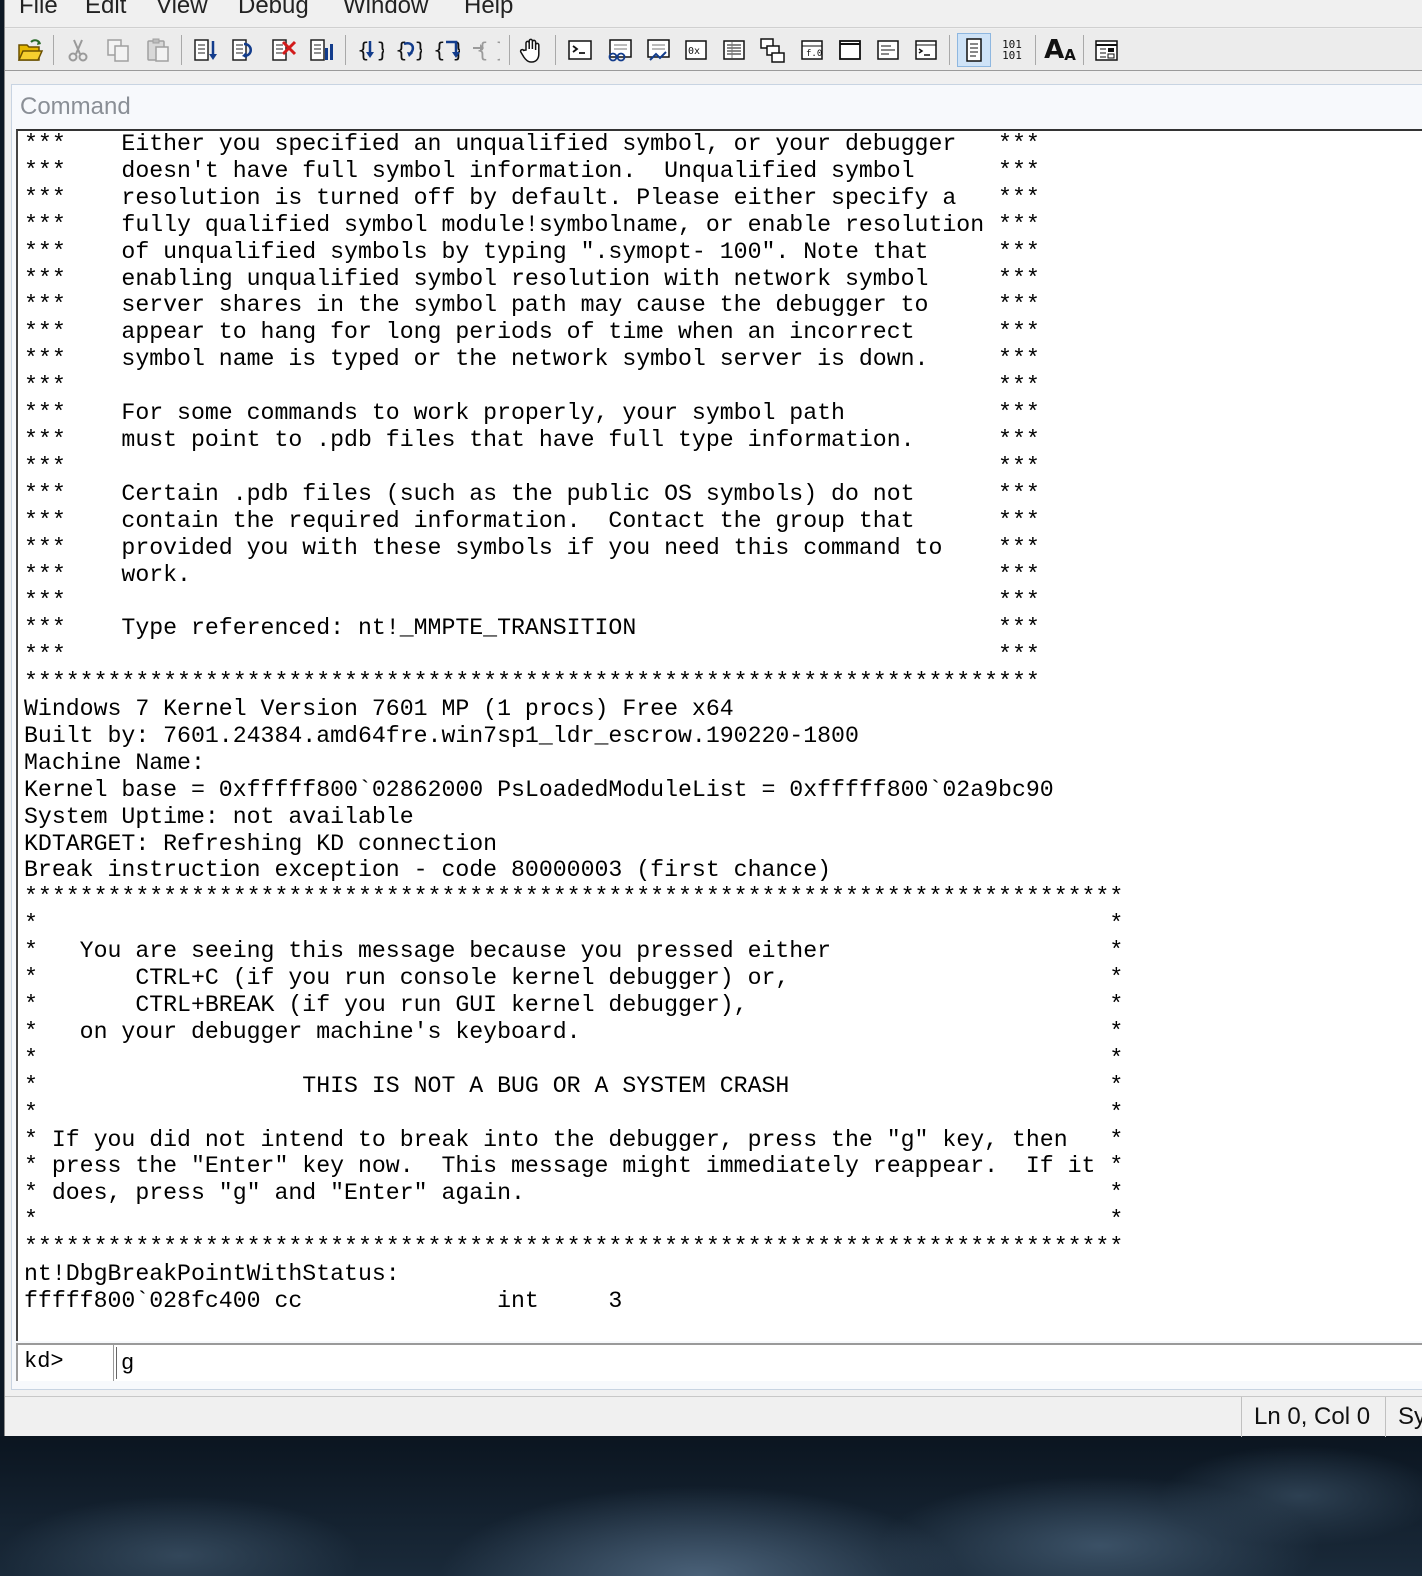  I want to click on registers-icon: 0x, so click(696, 50).